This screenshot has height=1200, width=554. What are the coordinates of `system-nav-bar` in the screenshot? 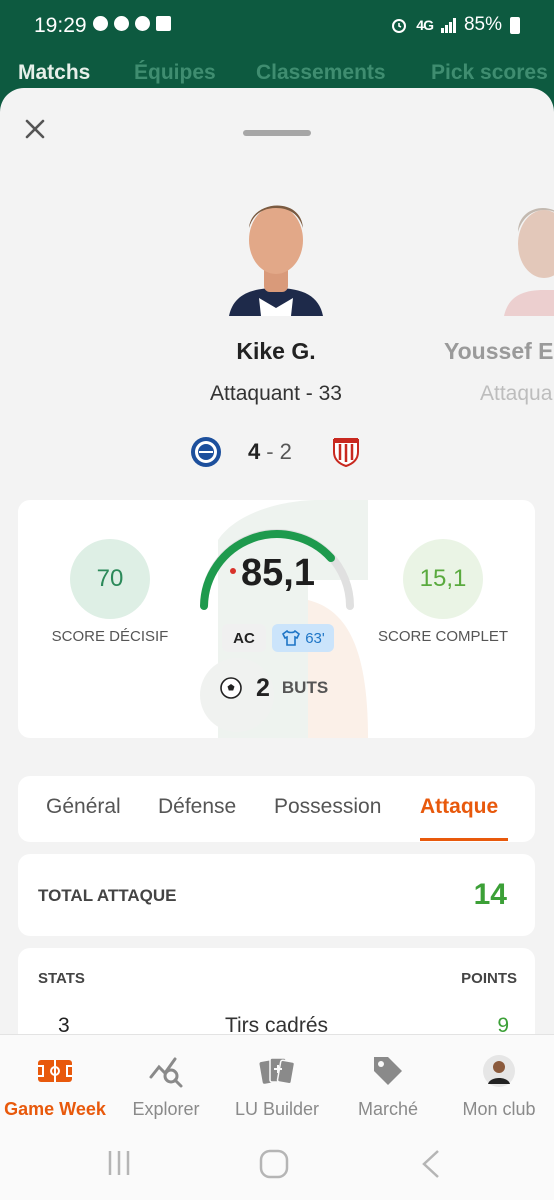 It's located at (277, 1165).